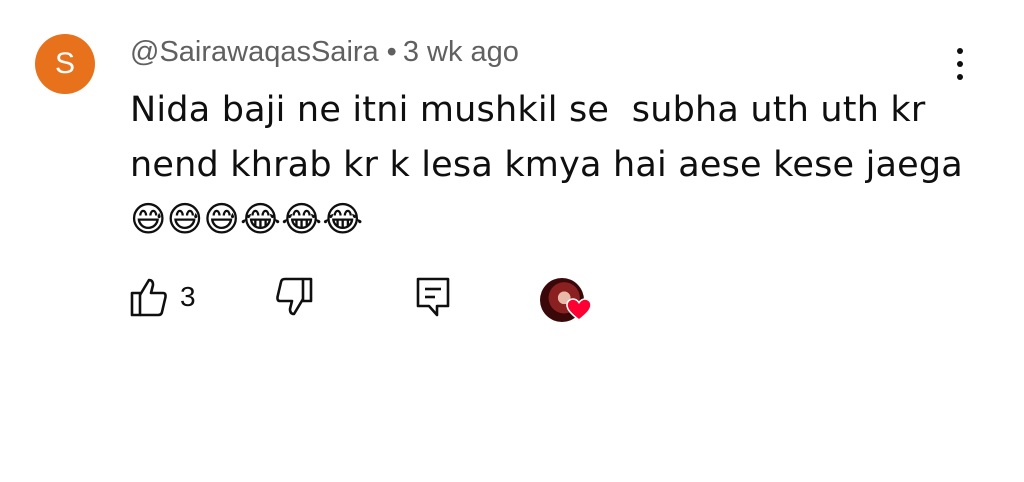 Image resolution: width=1024 pixels, height=482 pixels. I want to click on comment-time: 3 wk ago, so click(461, 52).